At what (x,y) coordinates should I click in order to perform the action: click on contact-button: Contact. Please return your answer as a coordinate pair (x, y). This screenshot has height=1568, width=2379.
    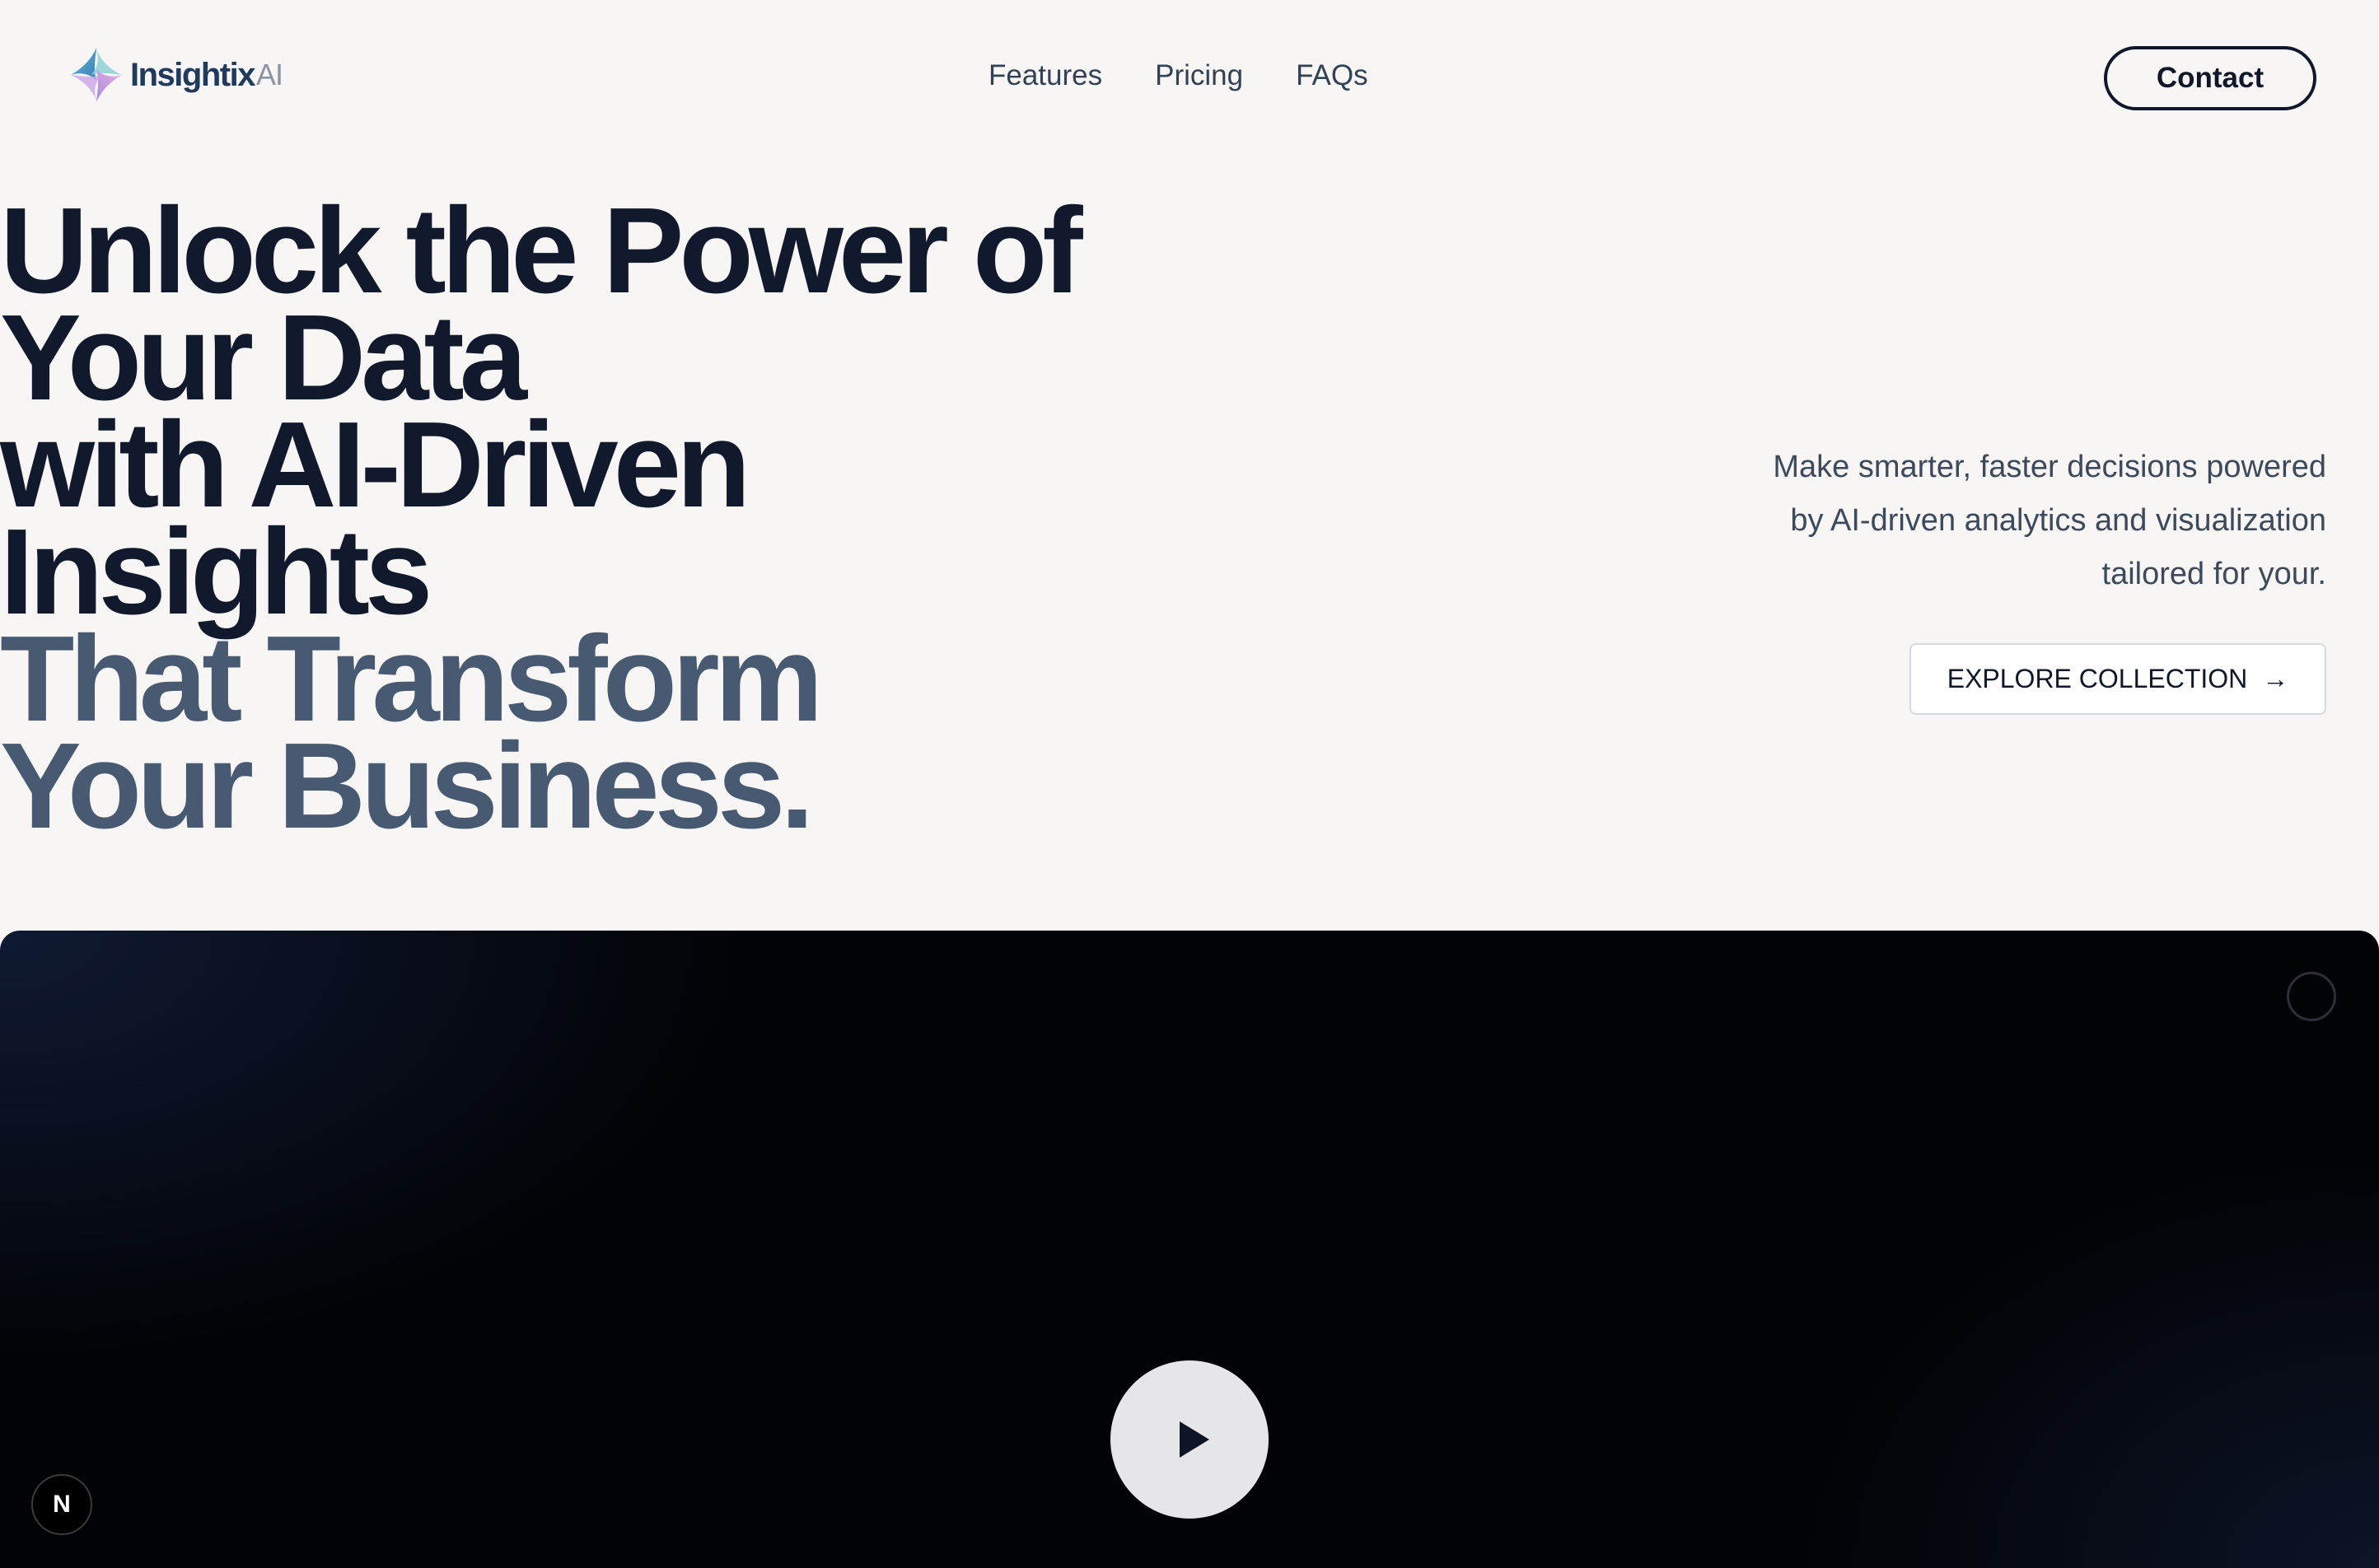
    Looking at the image, I should click on (2210, 78).